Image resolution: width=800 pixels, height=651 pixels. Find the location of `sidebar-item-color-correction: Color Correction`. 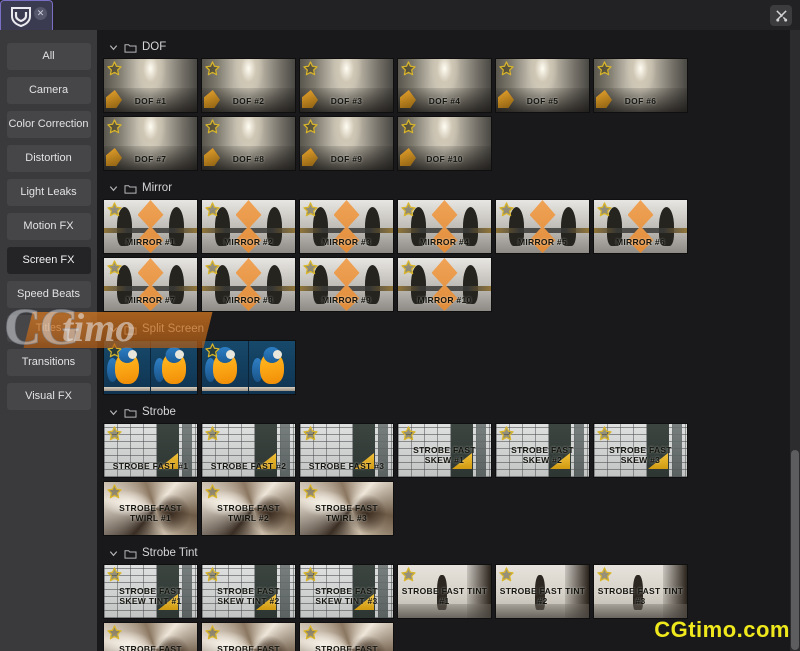

sidebar-item-color-correction: Color Correction is located at coordinates (48, 124).